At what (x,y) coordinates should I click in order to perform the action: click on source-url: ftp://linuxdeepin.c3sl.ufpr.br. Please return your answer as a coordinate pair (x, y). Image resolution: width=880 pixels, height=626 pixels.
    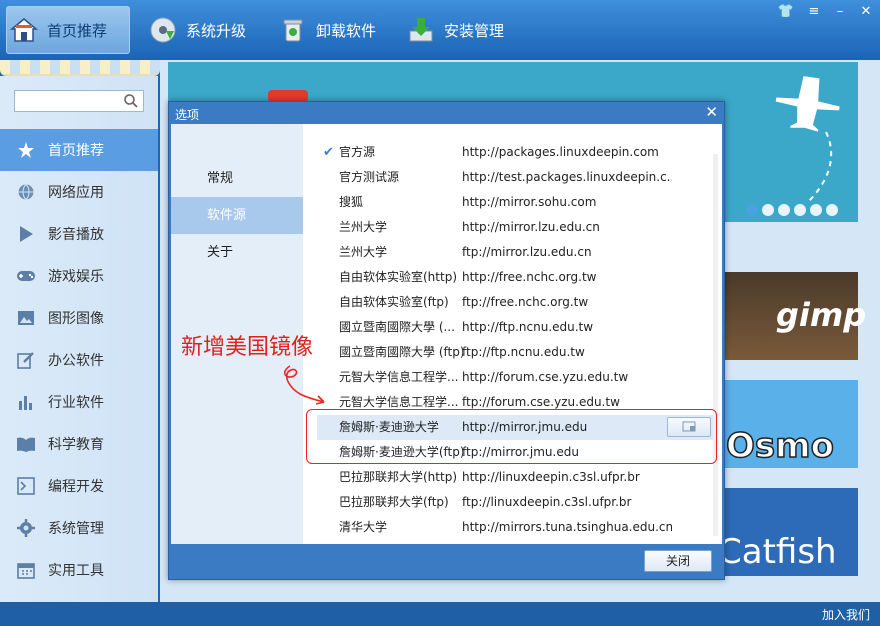
    Looking at the image, I should click on (547, 502).